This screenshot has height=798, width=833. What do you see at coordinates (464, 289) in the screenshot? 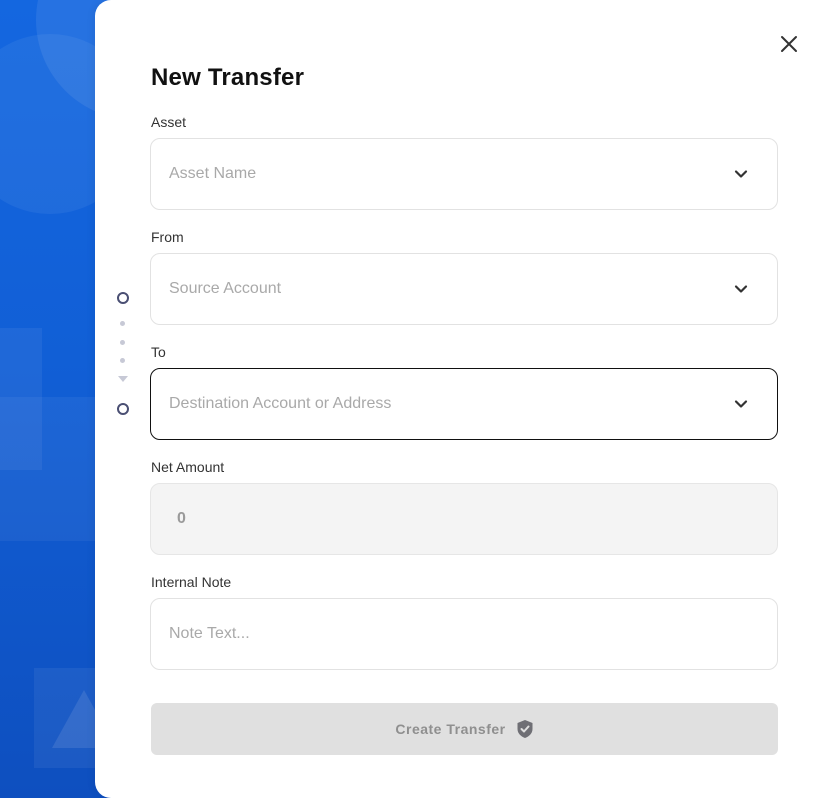
I see `source-account-select: Source Account` at bounding box center [464, 289].